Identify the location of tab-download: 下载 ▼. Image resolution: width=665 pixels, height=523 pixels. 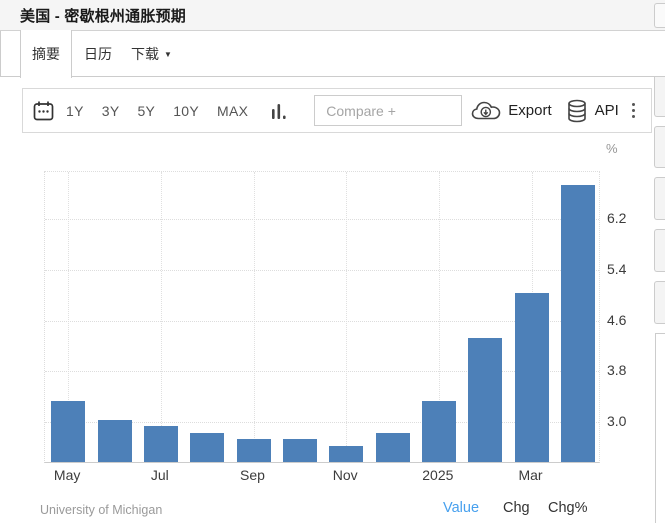
(151, 54).